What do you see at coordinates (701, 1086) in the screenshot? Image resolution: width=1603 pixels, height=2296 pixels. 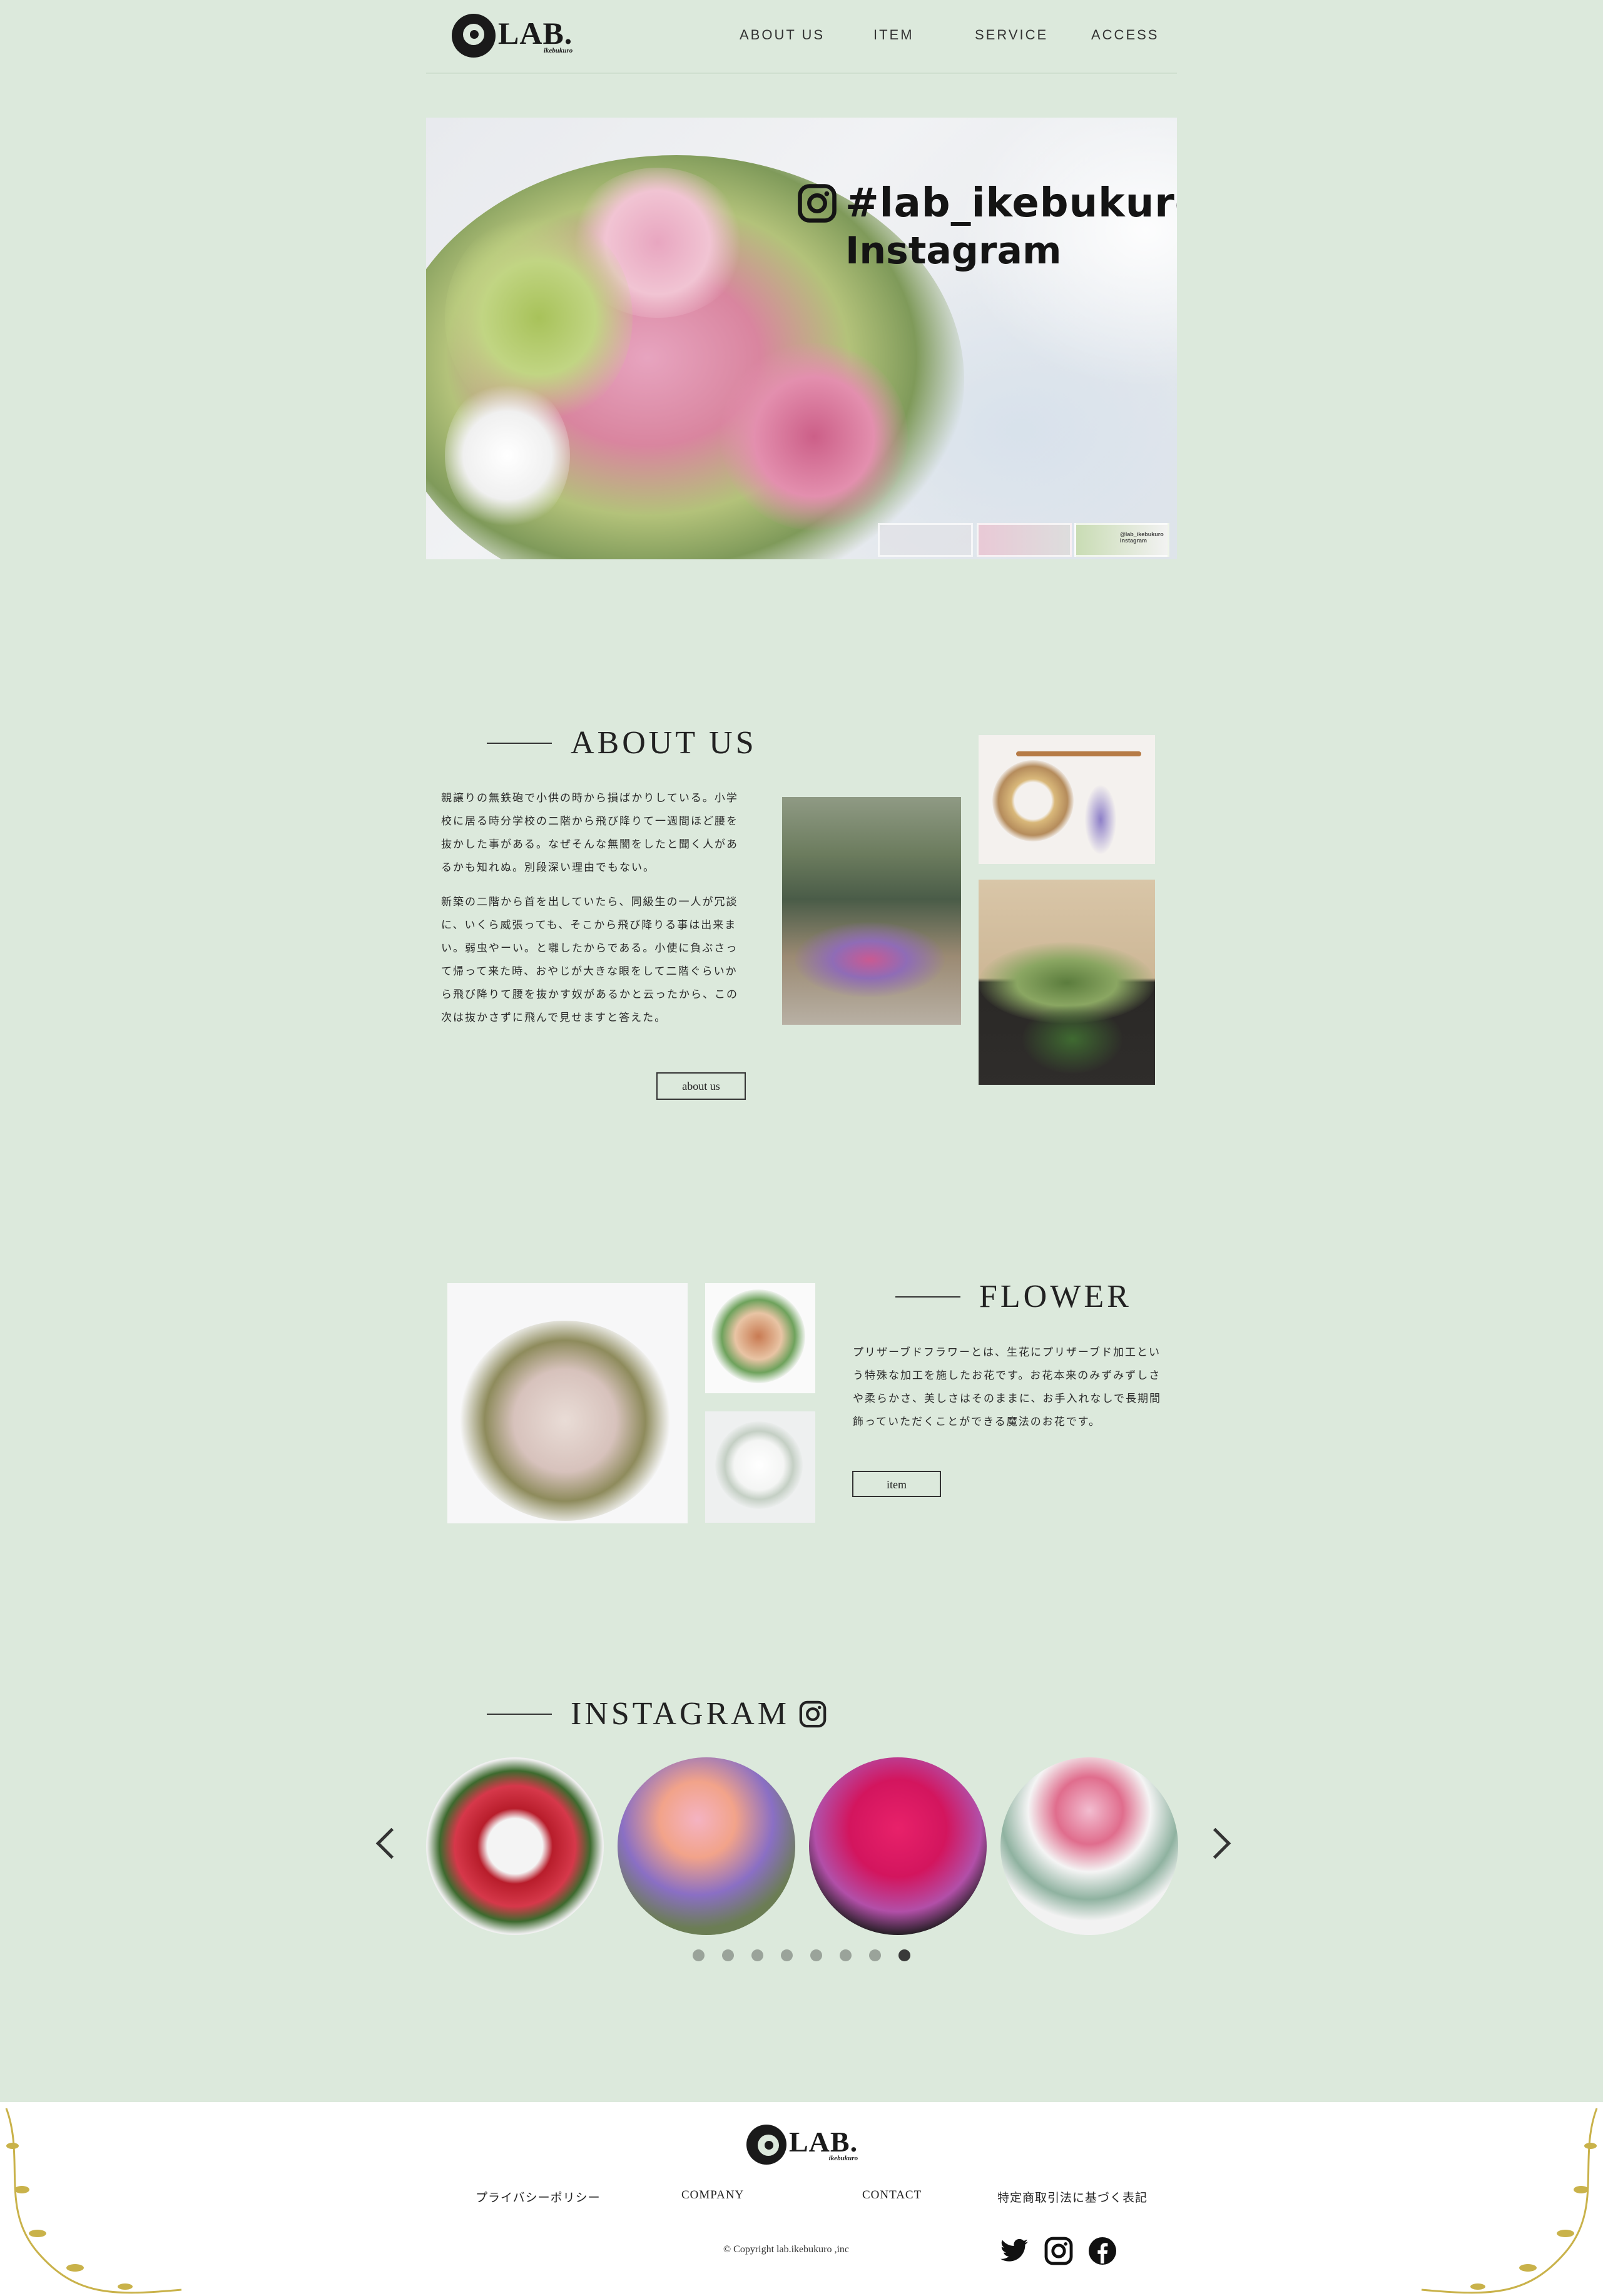 I see `about-us-button: about us` at bounding box center [701, 1086].